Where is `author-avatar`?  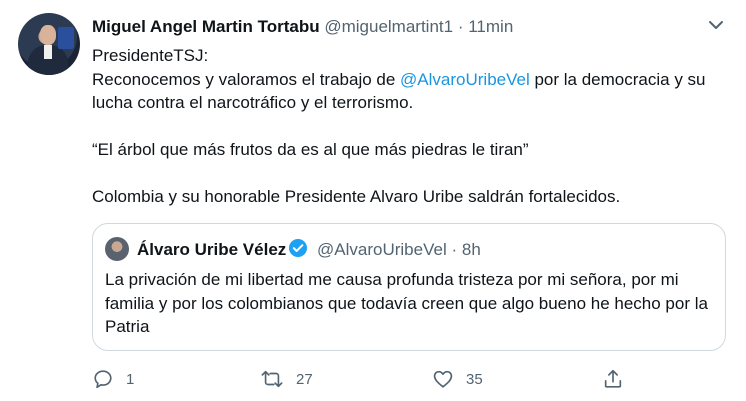
author-avatar is located at coordinates (49, 44).